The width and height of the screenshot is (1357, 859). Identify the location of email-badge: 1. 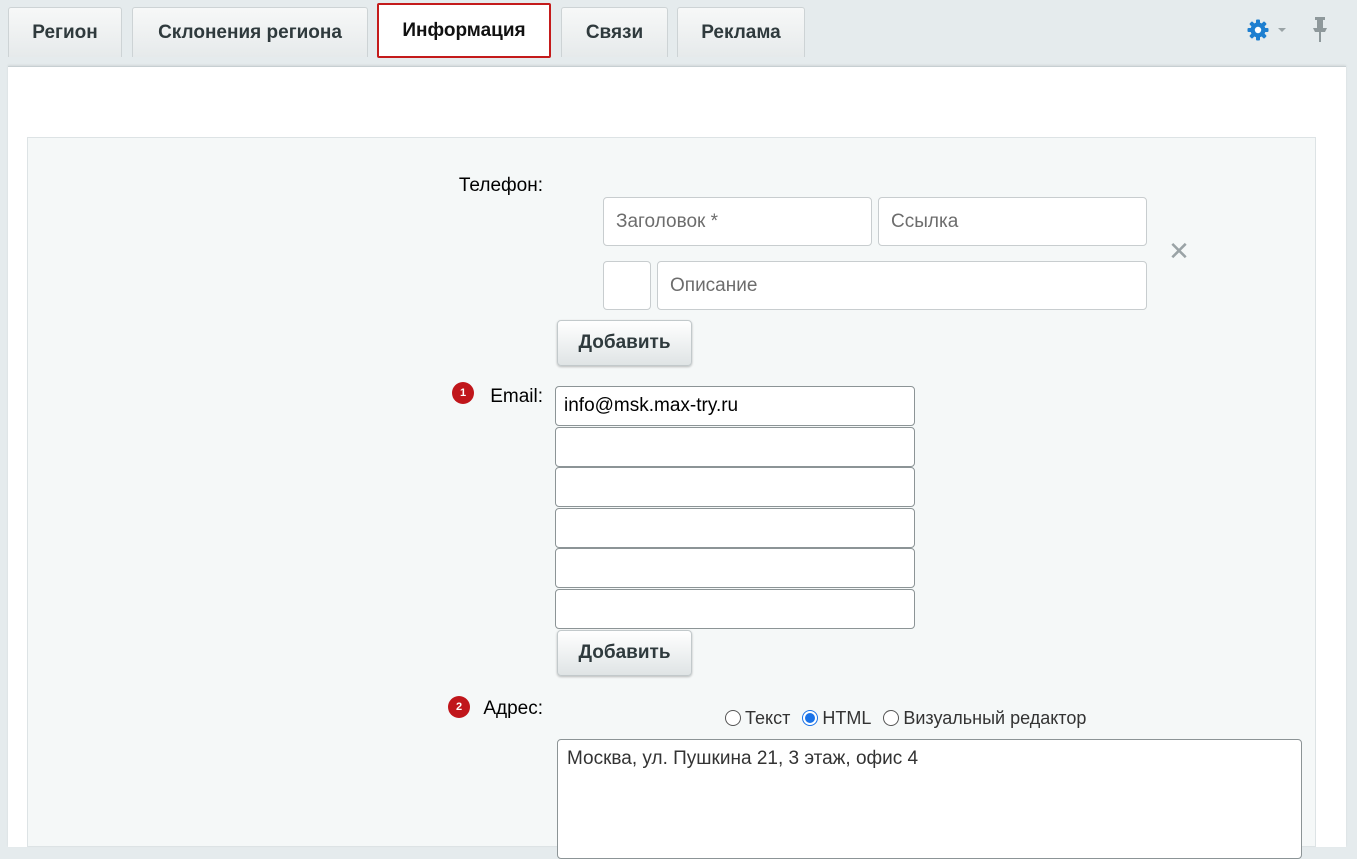
(463, 393).